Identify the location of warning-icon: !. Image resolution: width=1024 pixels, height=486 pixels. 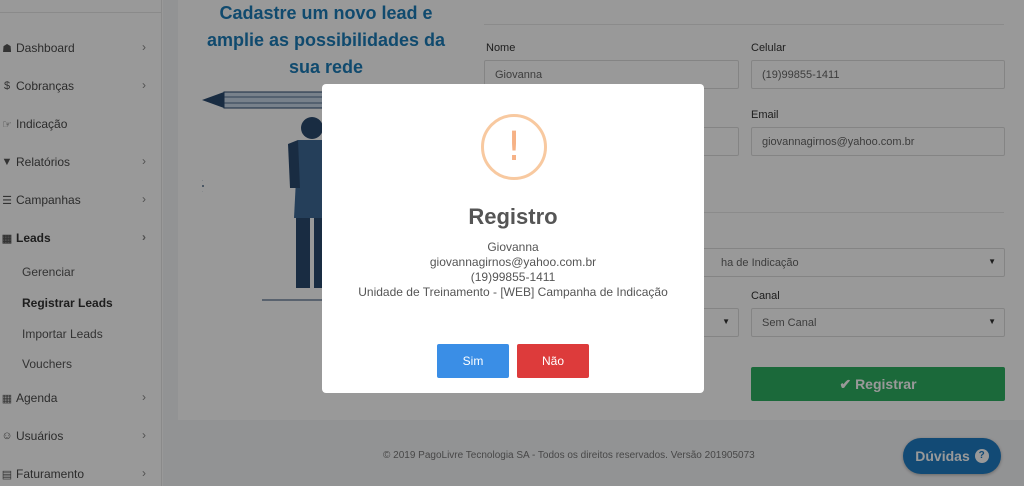
(514, 147).